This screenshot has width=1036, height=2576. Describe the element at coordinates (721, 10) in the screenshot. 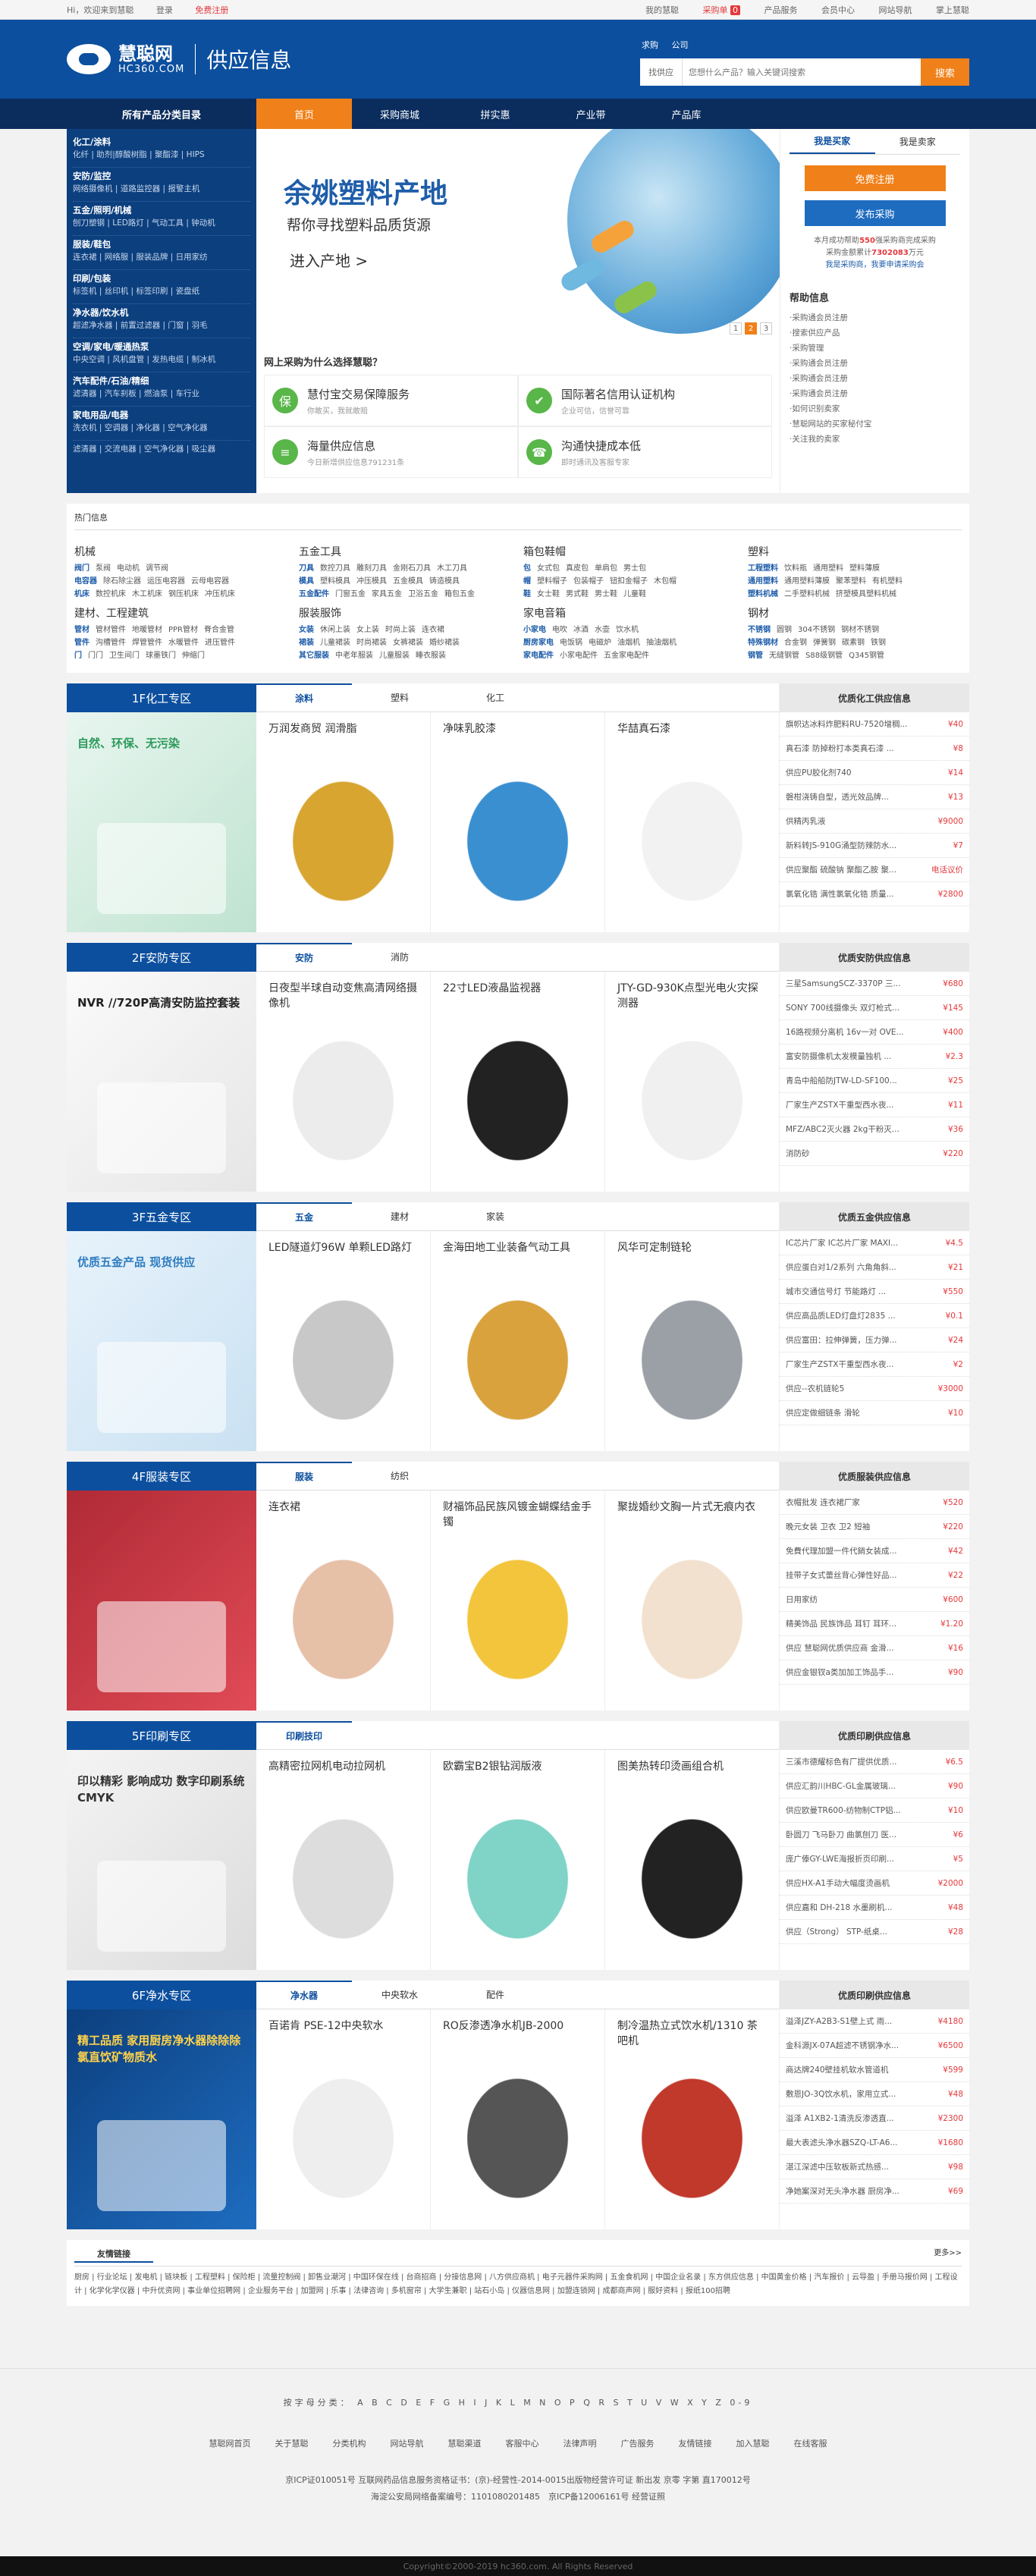

I see `purchase-list-link: 采购单 0` at that location.